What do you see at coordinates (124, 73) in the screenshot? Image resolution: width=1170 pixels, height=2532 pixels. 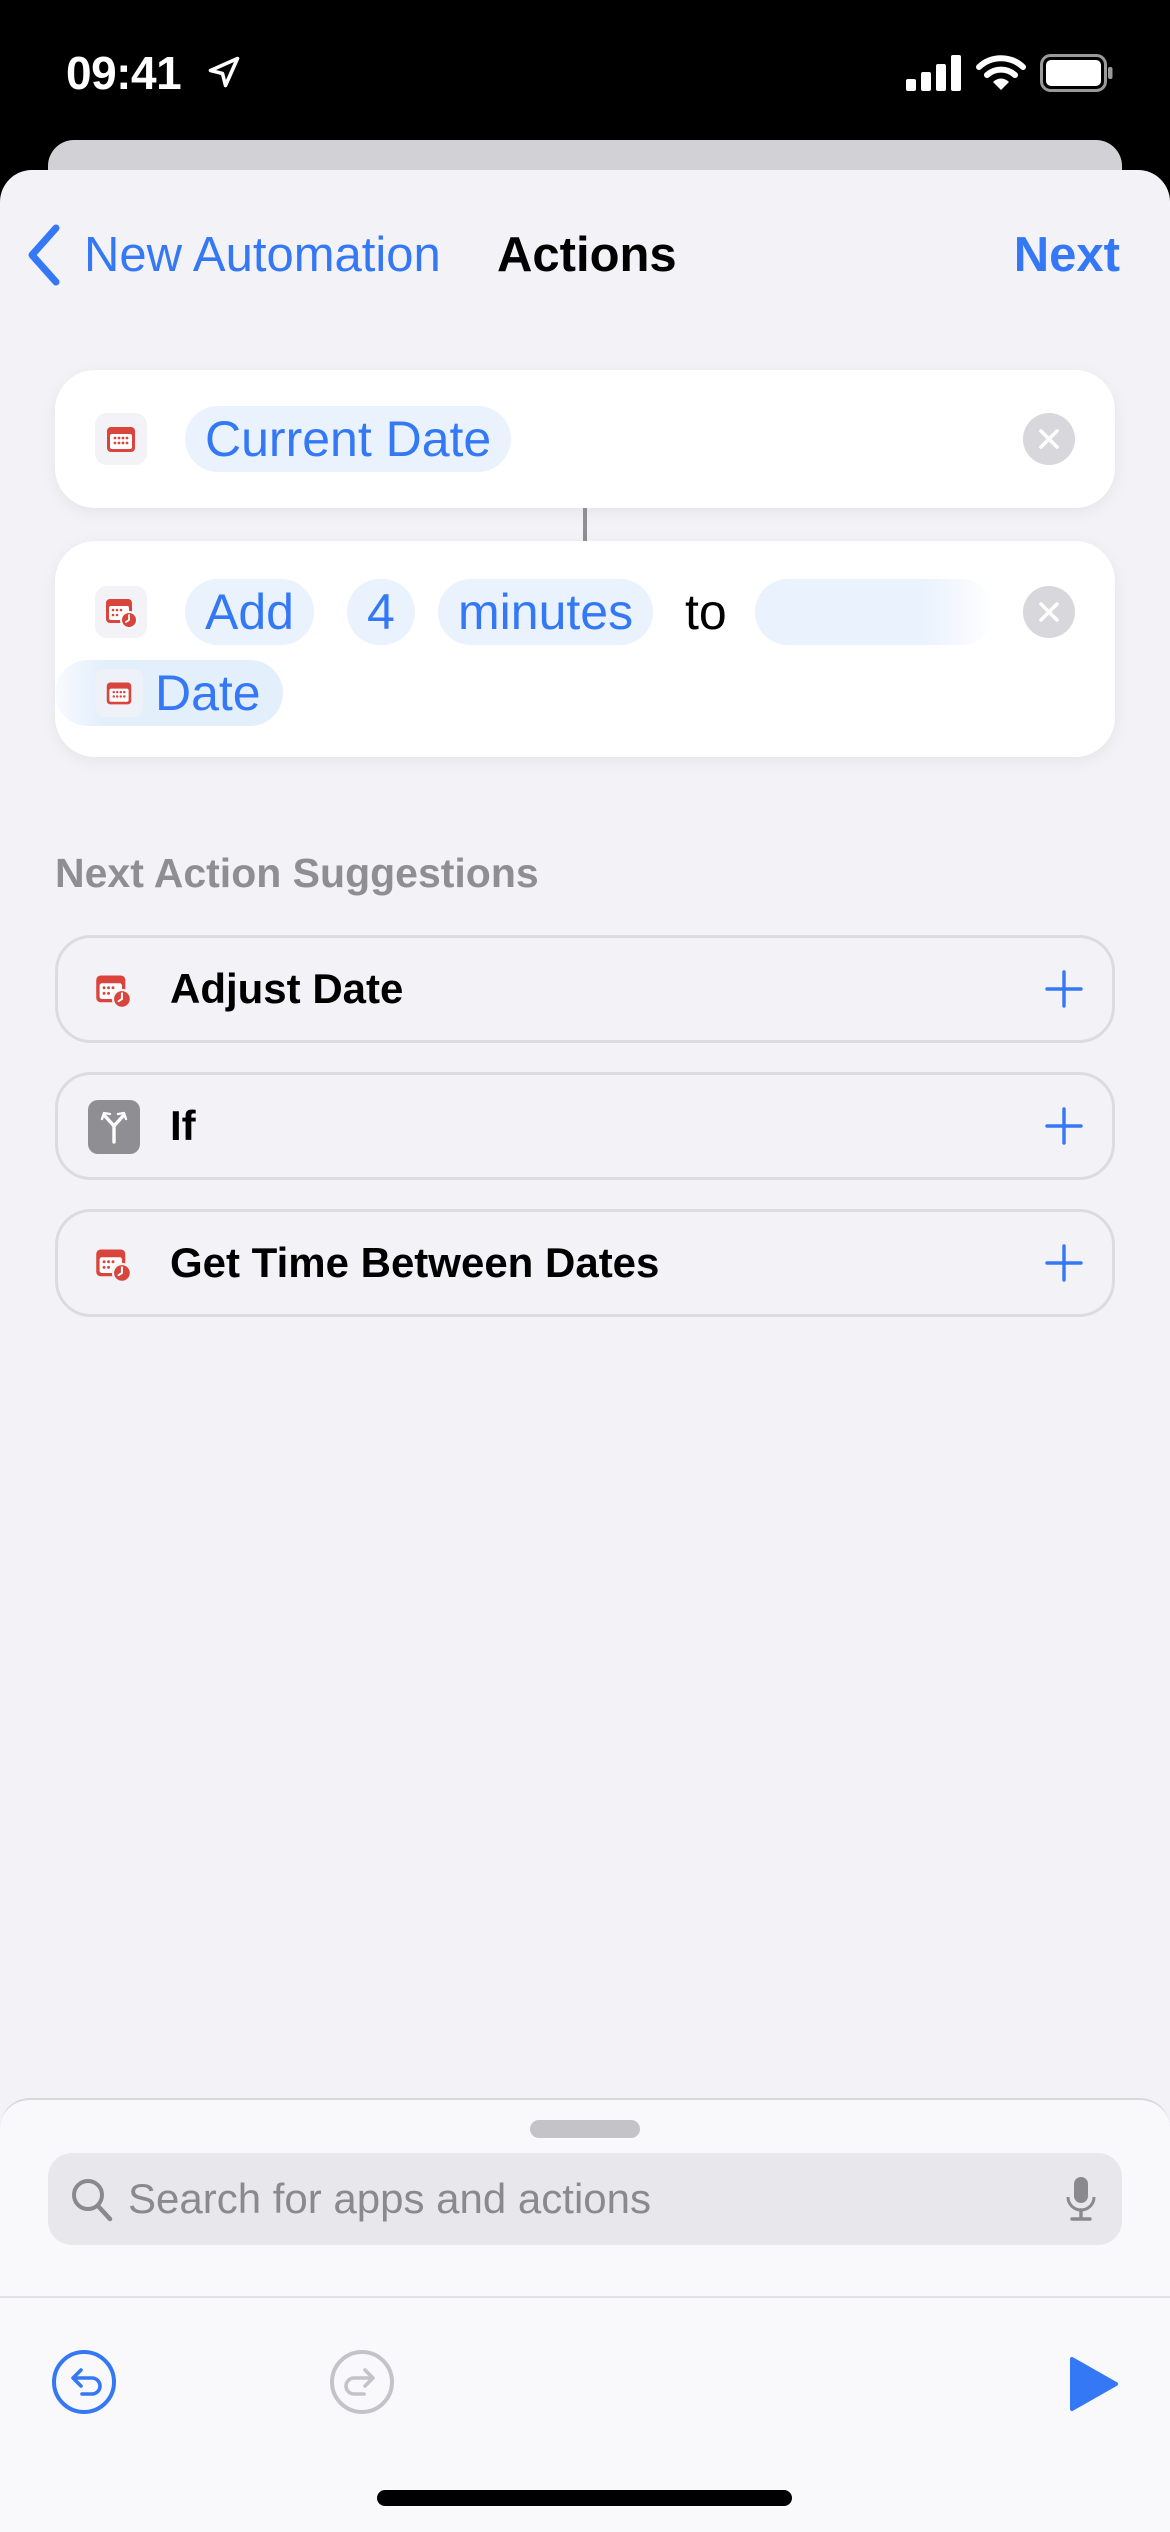 I see `status-time: 09:41` at bounding box center [124, 73].